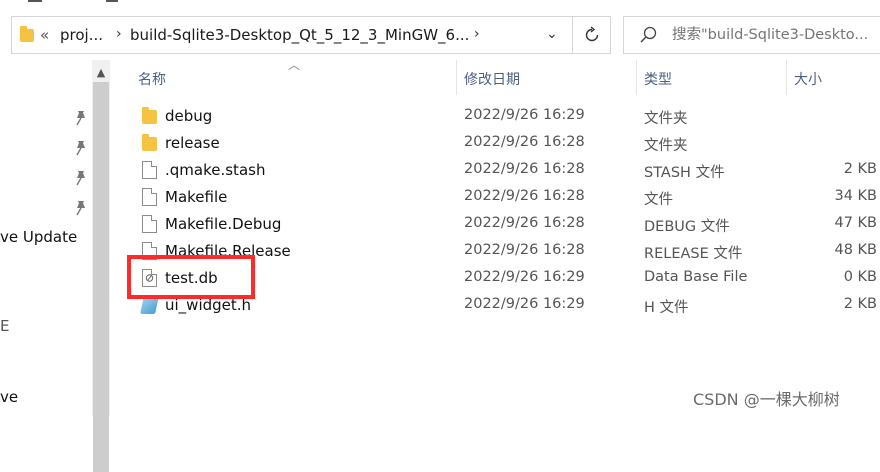 The width and height of the screenshot is (880, 472). Describe the element at coordinates (860, 277) in the screenshot. I see `file-size: 0 KB` at that location.